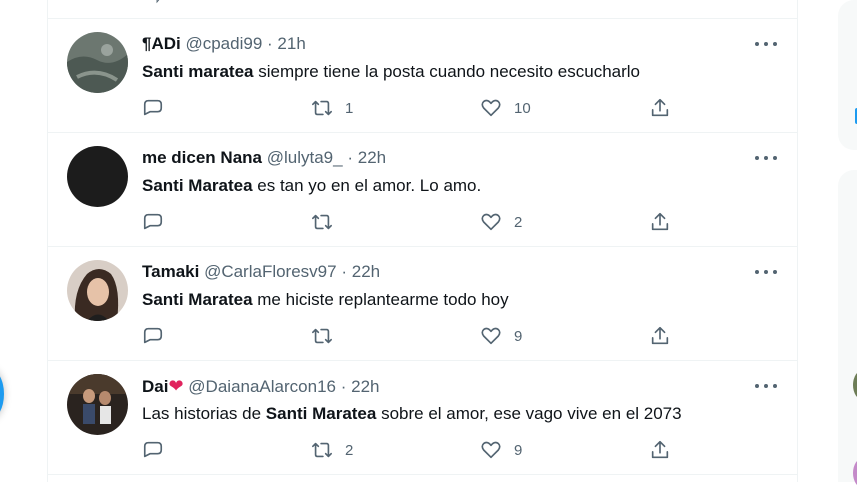 The width and height of the screenshot is (857, 488). I want to click on tweet-header: Tamaki @CarlaFloresv97 · 22h, so click(261, 272).